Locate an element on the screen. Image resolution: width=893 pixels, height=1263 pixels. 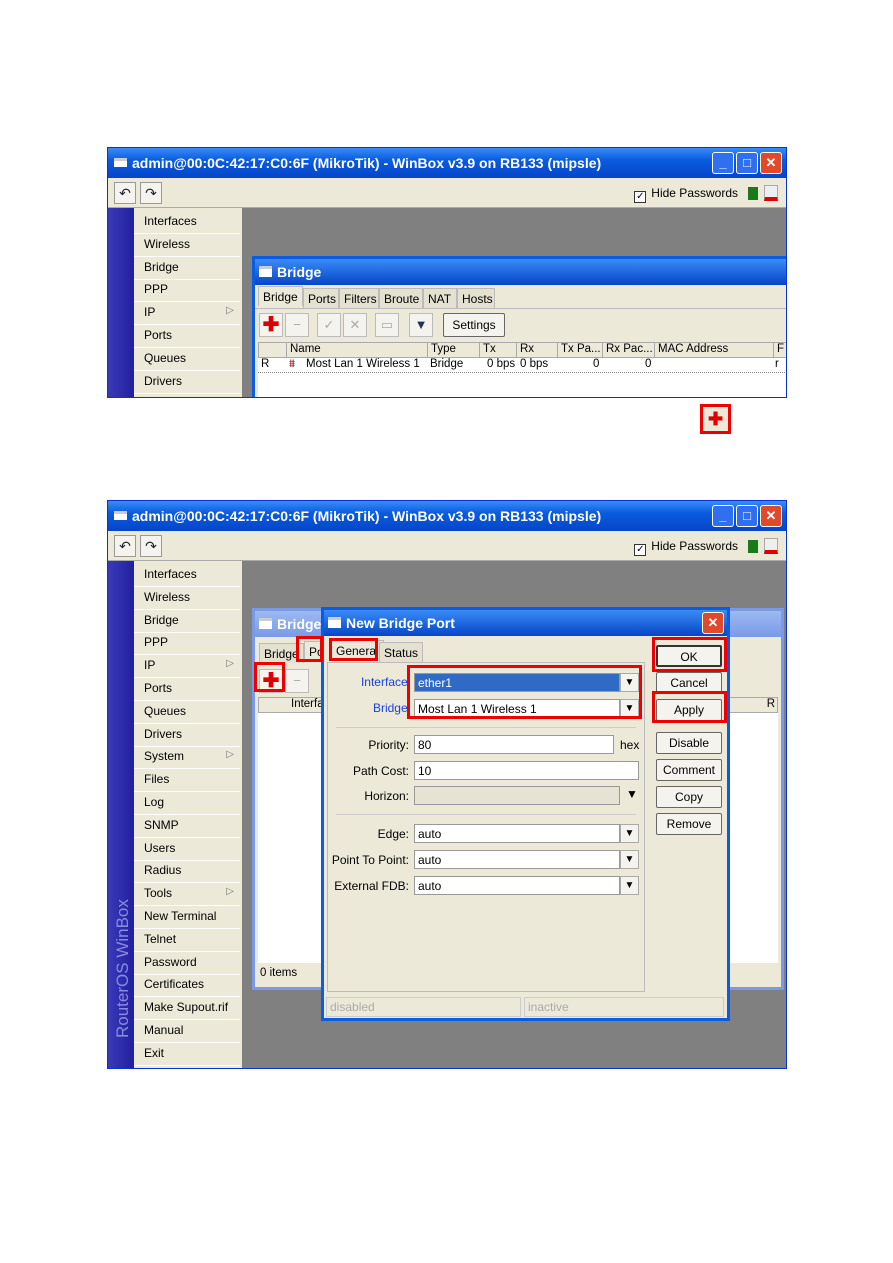
tab-broute: Broute is located at coordinates (401, 298).